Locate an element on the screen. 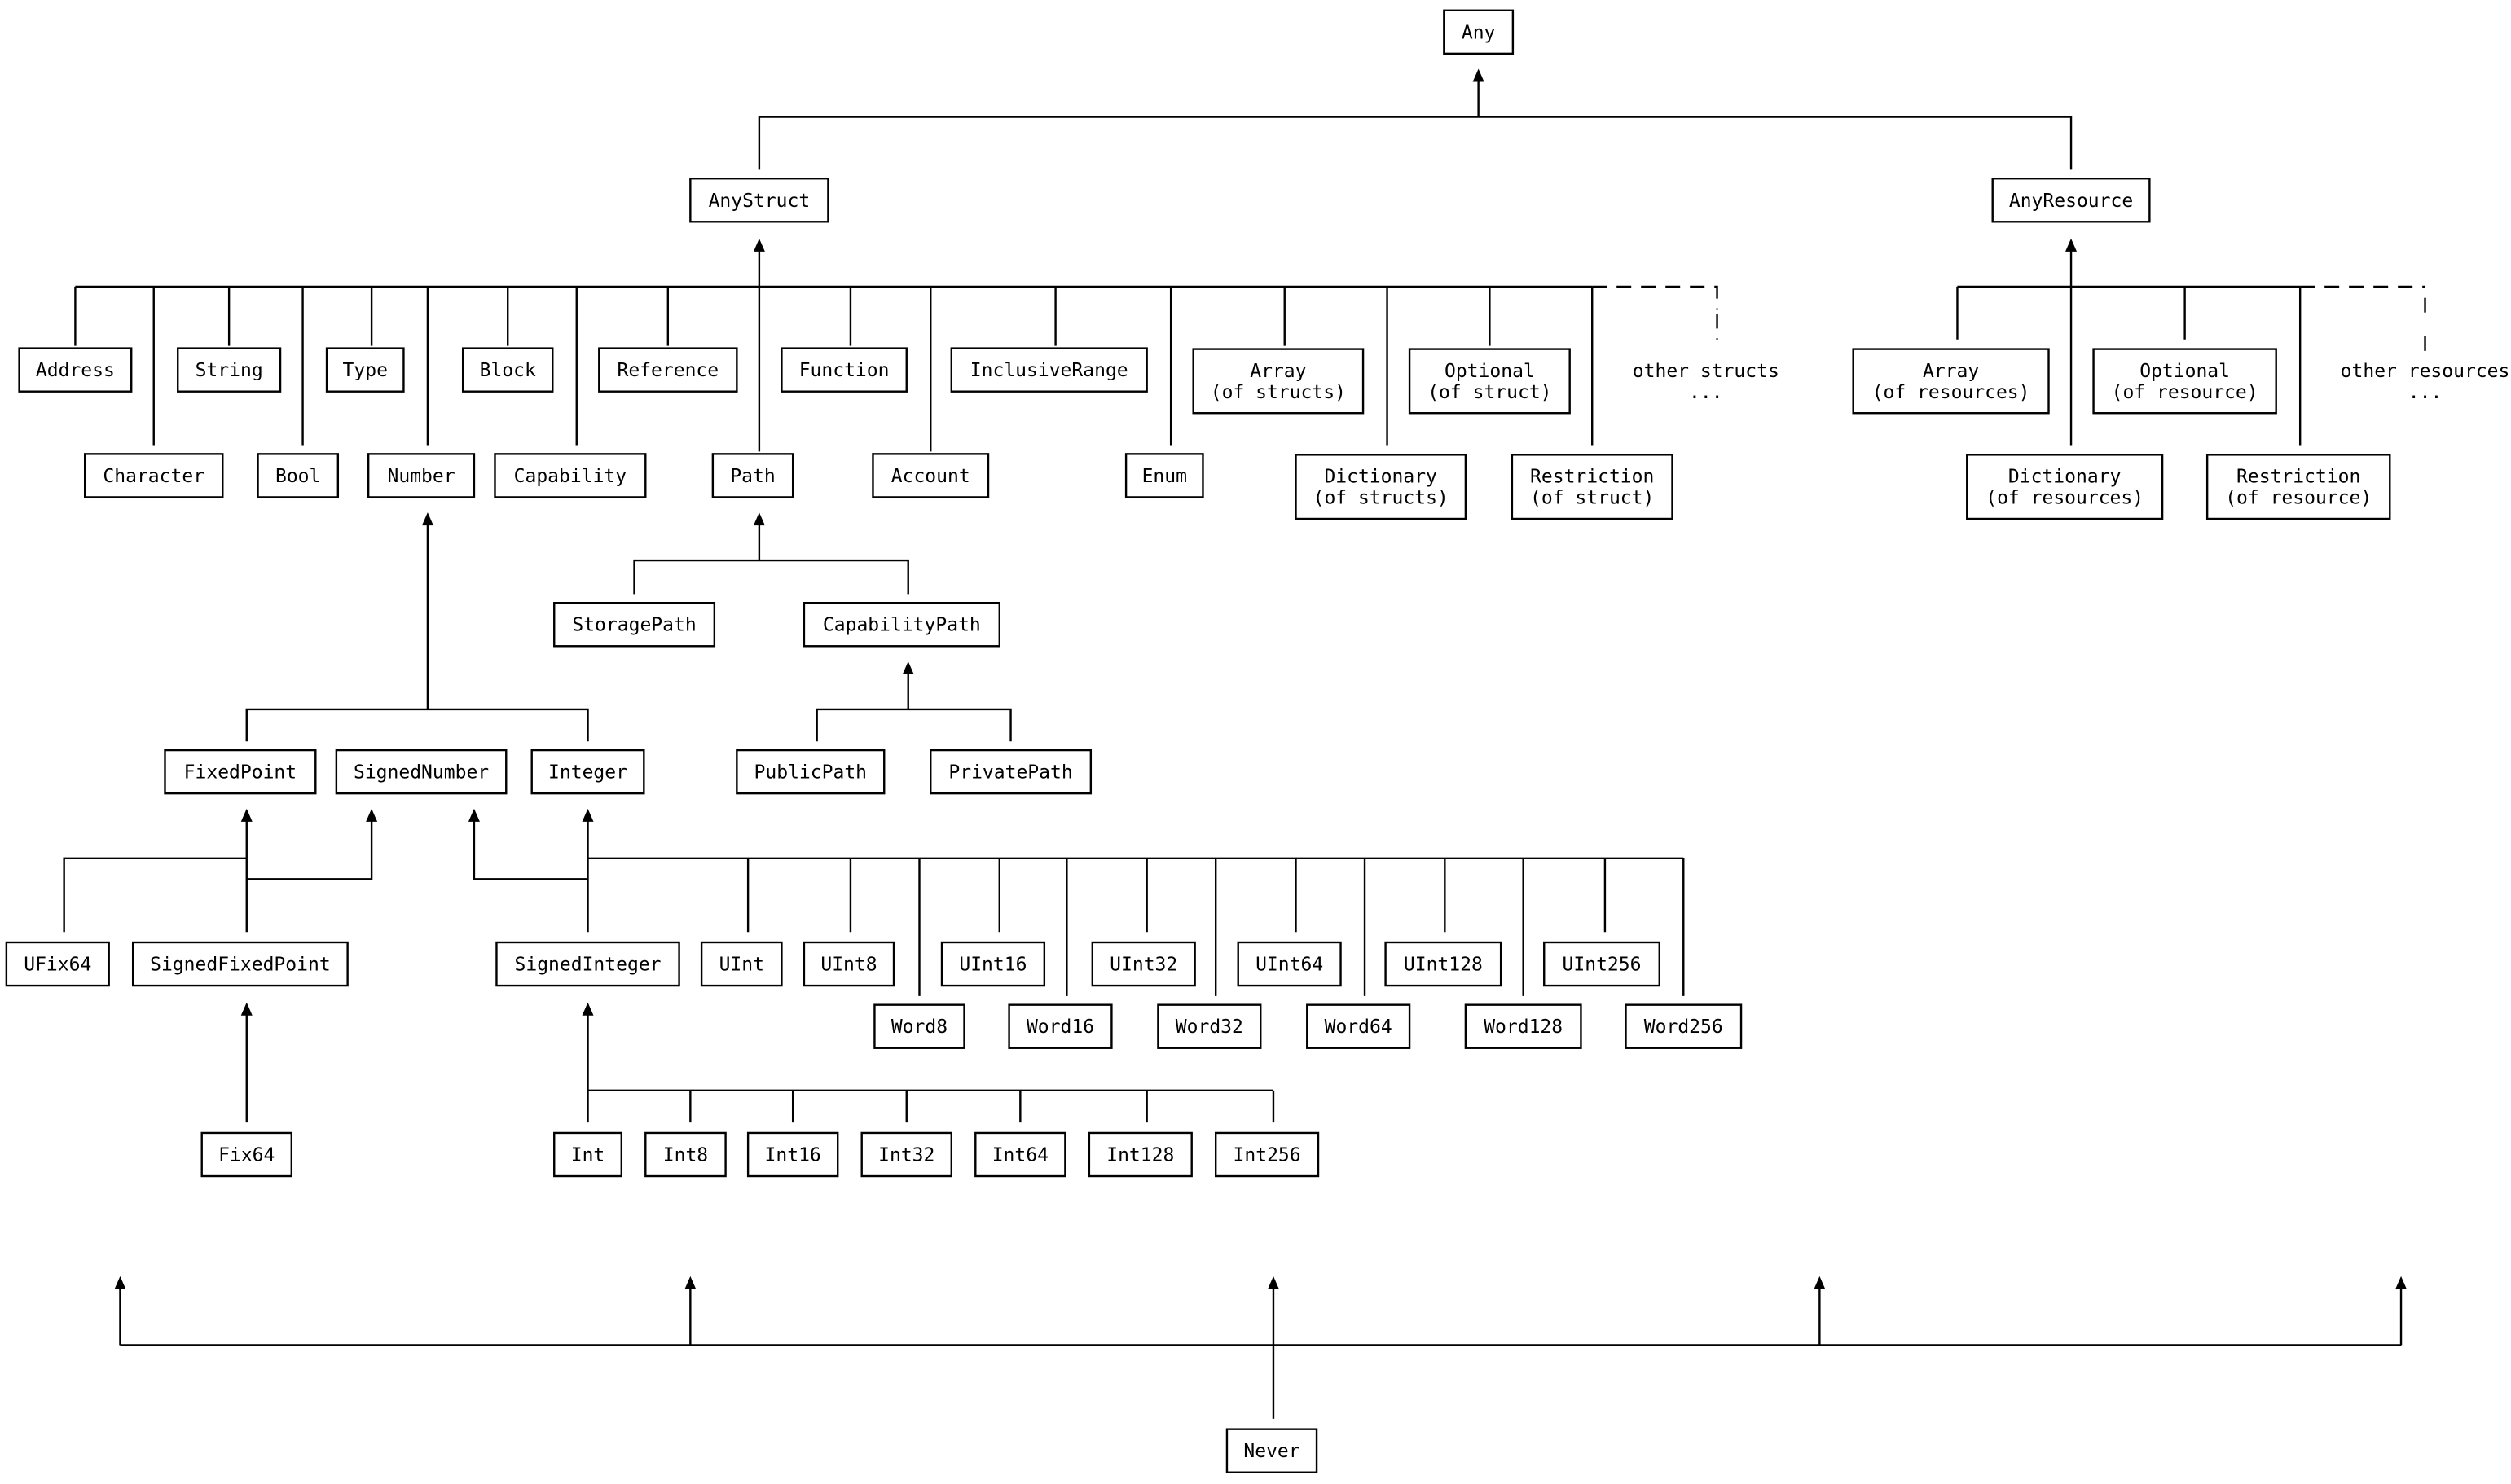 This screenshot has height=1484, width=2511. type-node-uint16: UInt16 is located at coordinates (993, 964).